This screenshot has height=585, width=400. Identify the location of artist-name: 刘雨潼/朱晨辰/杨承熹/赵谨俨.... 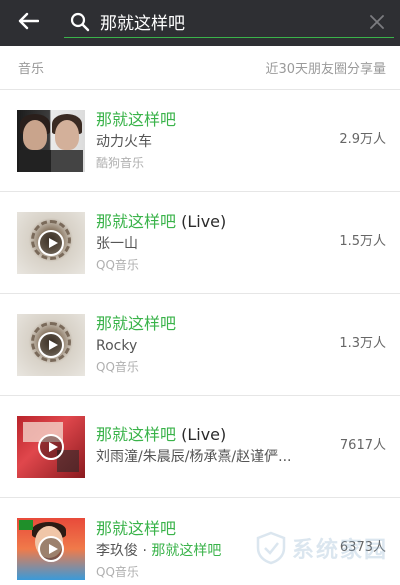
(194, 457).